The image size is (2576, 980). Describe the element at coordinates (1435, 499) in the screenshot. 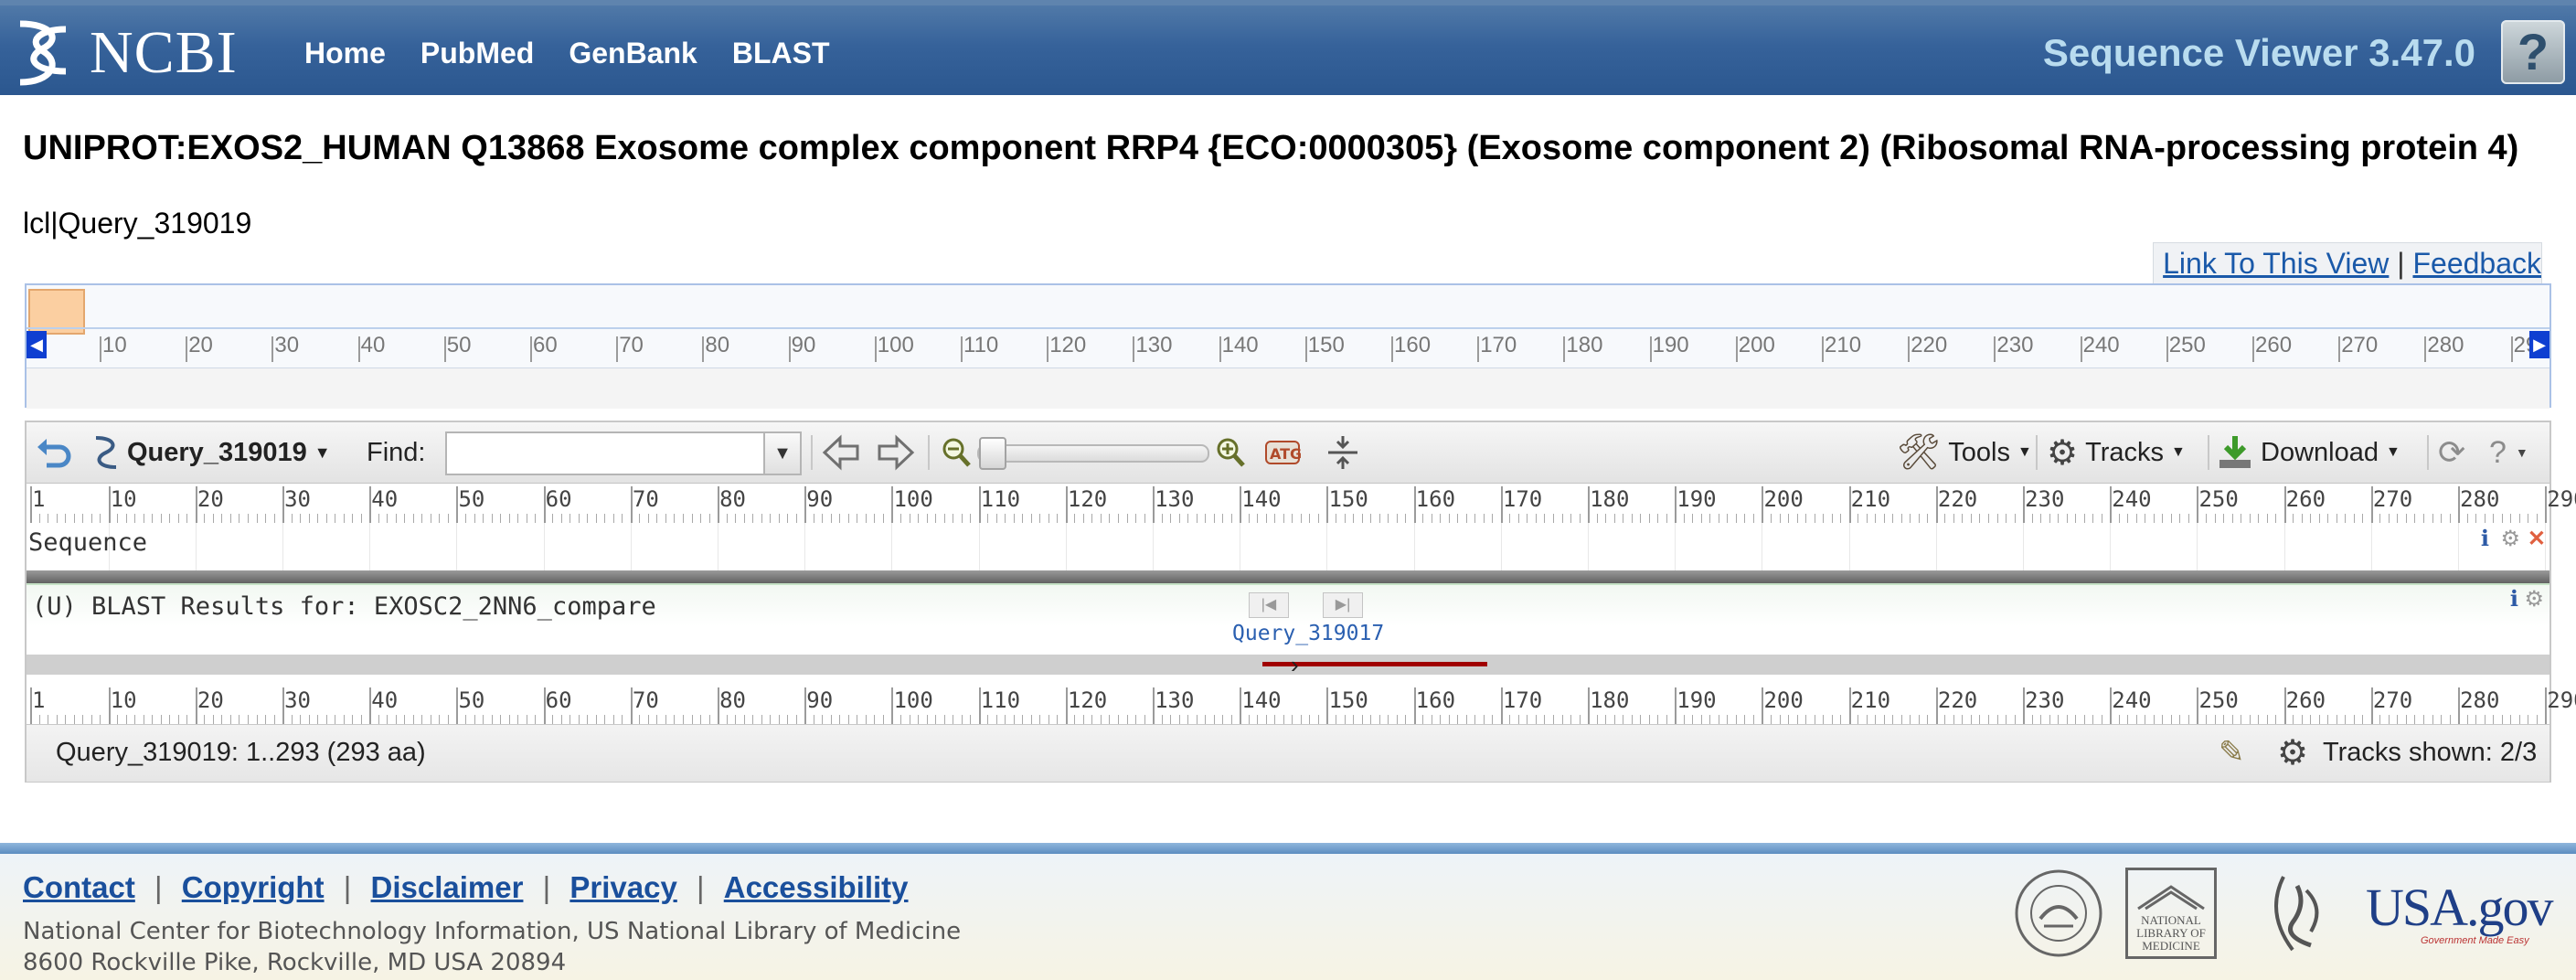

I see `top-ruler-tick-label: 160` at that location.